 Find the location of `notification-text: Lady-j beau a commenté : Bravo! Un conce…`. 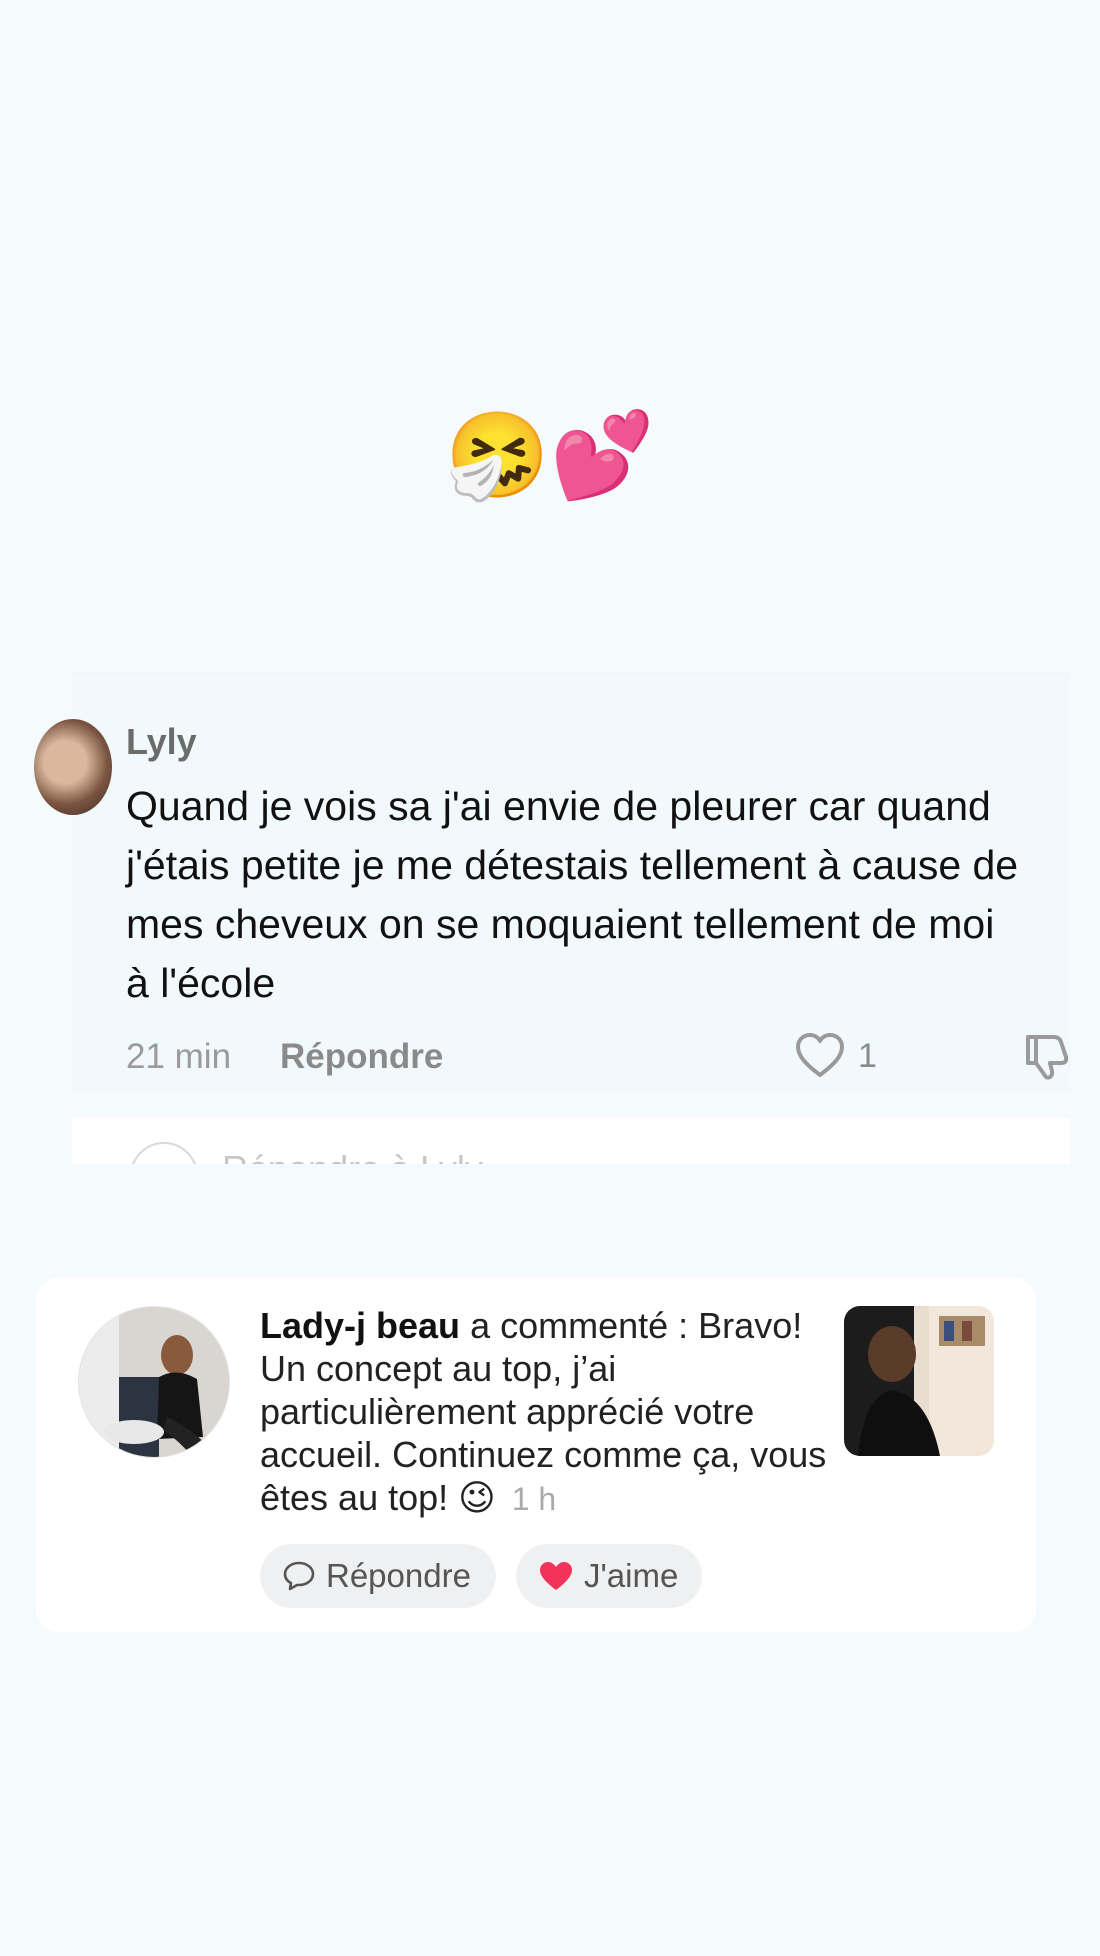

notification-text: Lady-j beau a commenté : Bravo! Un conce… is located at coordinates (550, 1412).